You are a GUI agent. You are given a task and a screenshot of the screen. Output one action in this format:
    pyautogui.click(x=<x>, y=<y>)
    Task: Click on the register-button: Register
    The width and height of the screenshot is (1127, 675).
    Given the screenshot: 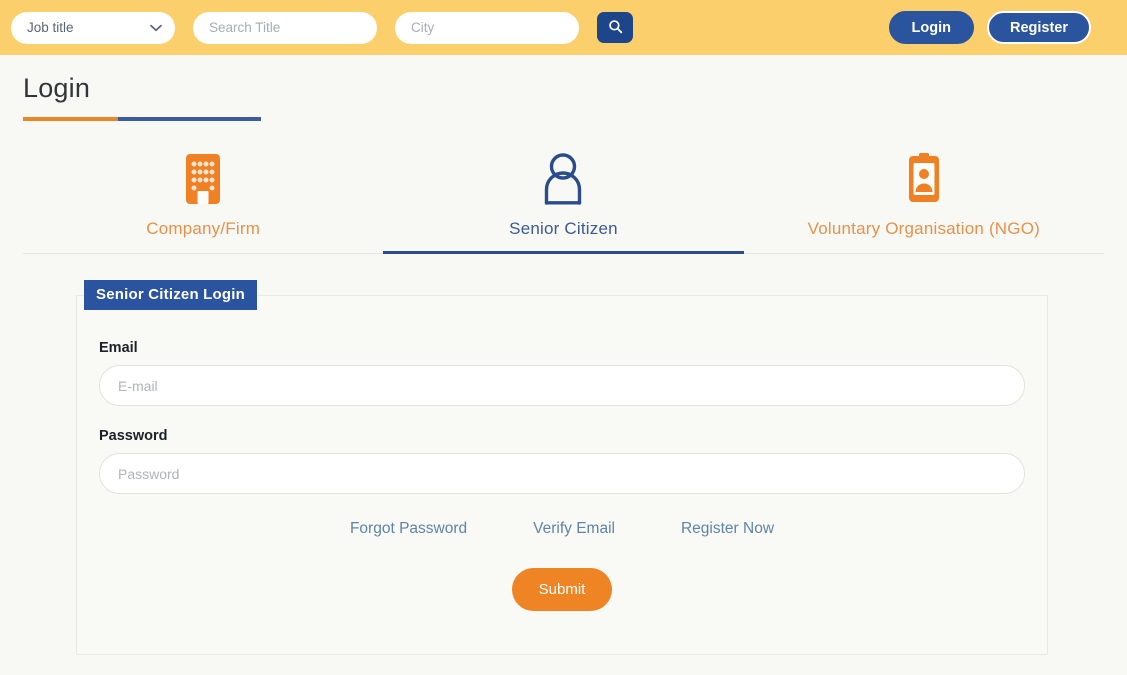 What is the action you would take?
    pyautogui.click(x=1038, y=27)
    